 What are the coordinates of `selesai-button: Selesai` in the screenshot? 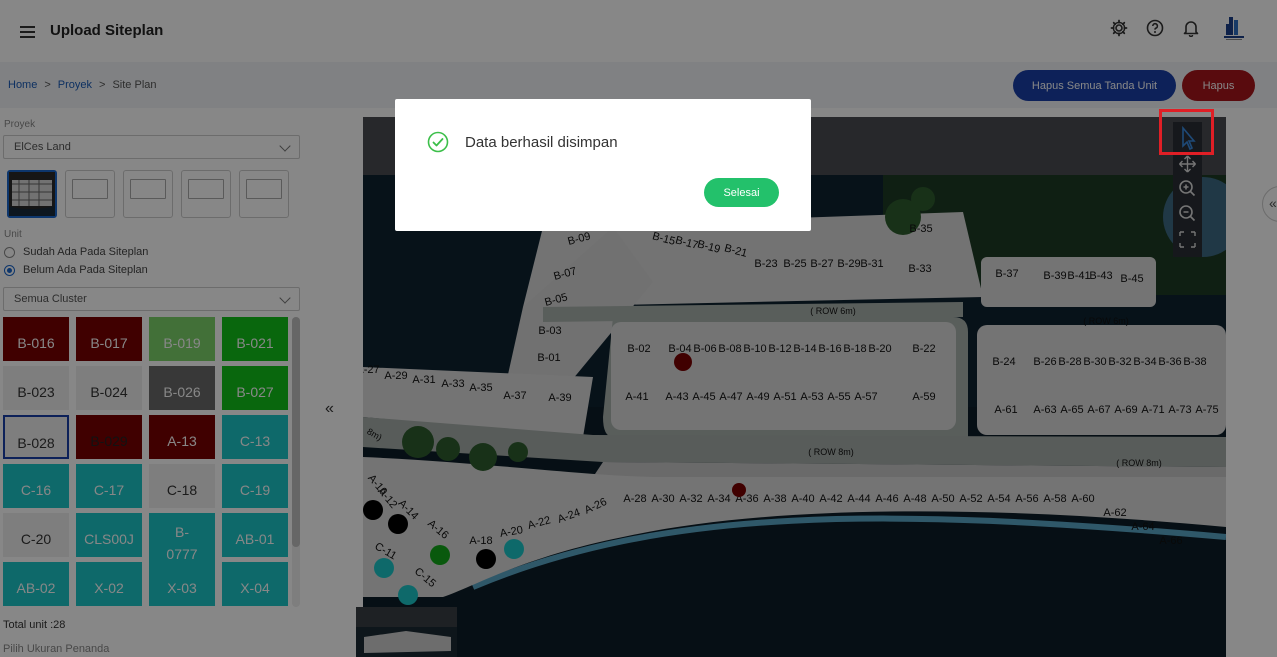 It's located at (741, 192).